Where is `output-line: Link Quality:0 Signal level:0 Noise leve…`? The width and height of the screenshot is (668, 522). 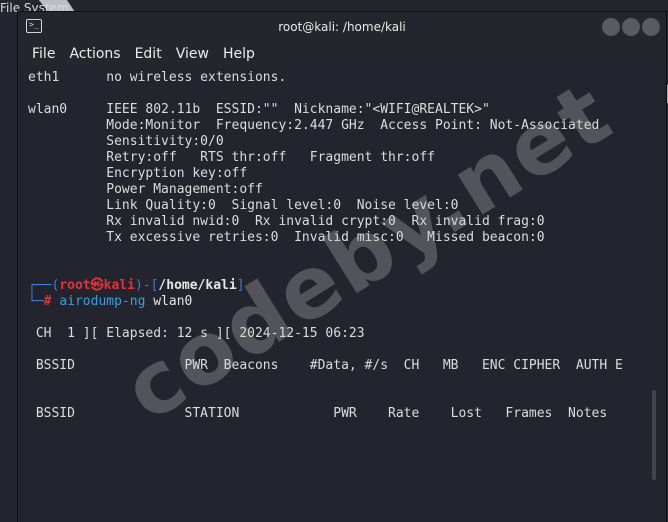 output-line: Link Quality:0 Signal level:0 Noise leve… is located at coordinates (243, 205).